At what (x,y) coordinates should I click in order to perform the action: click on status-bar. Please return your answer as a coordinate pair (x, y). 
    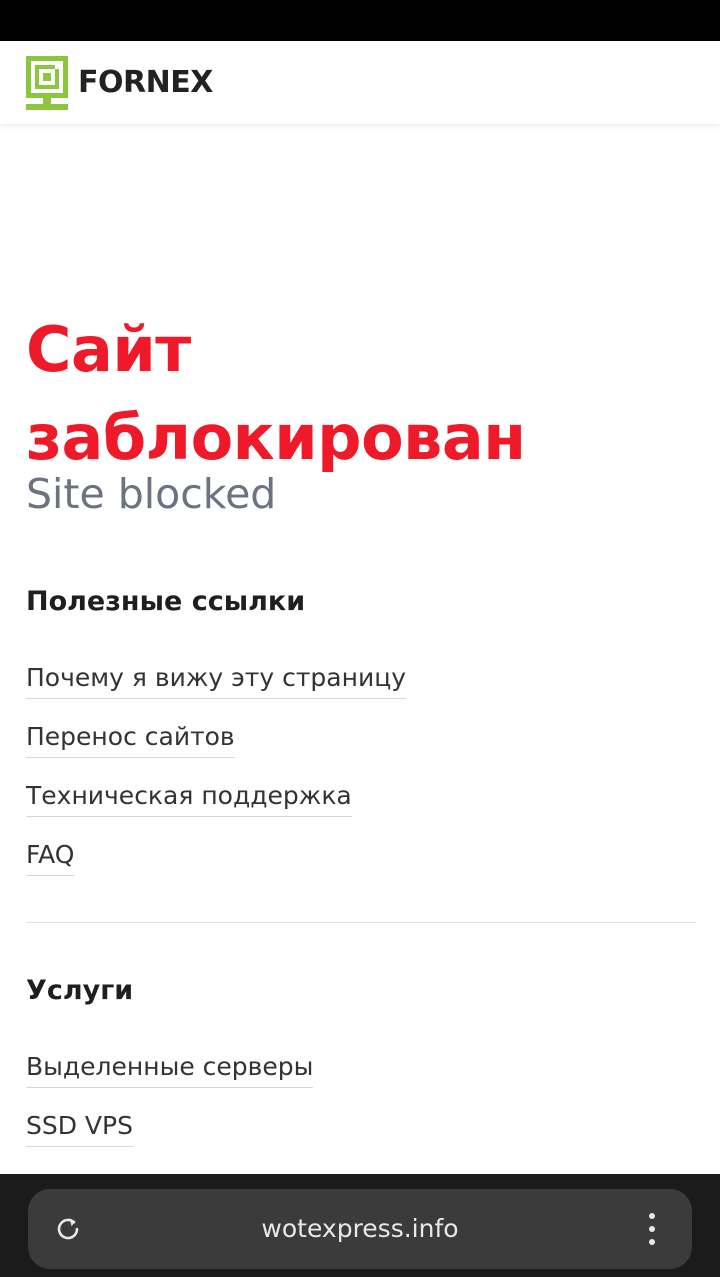
    Looking at the image, I should click on (360, 20).